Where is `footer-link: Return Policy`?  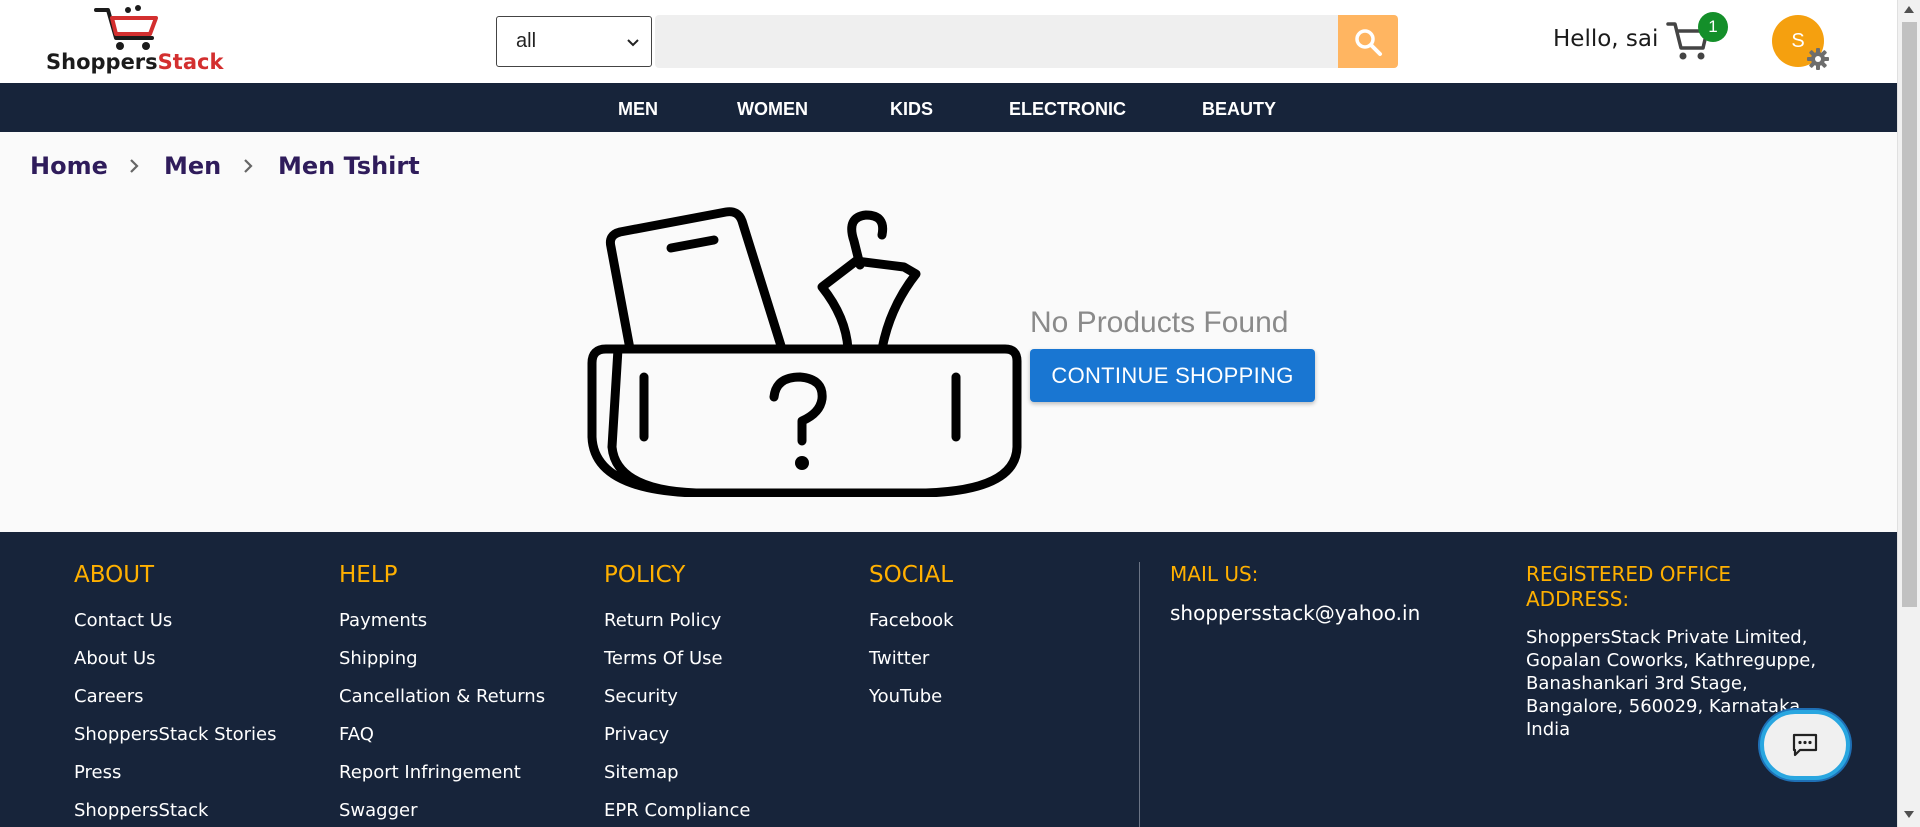 footer-link: Return Policy is located at coordinates (677, 629).